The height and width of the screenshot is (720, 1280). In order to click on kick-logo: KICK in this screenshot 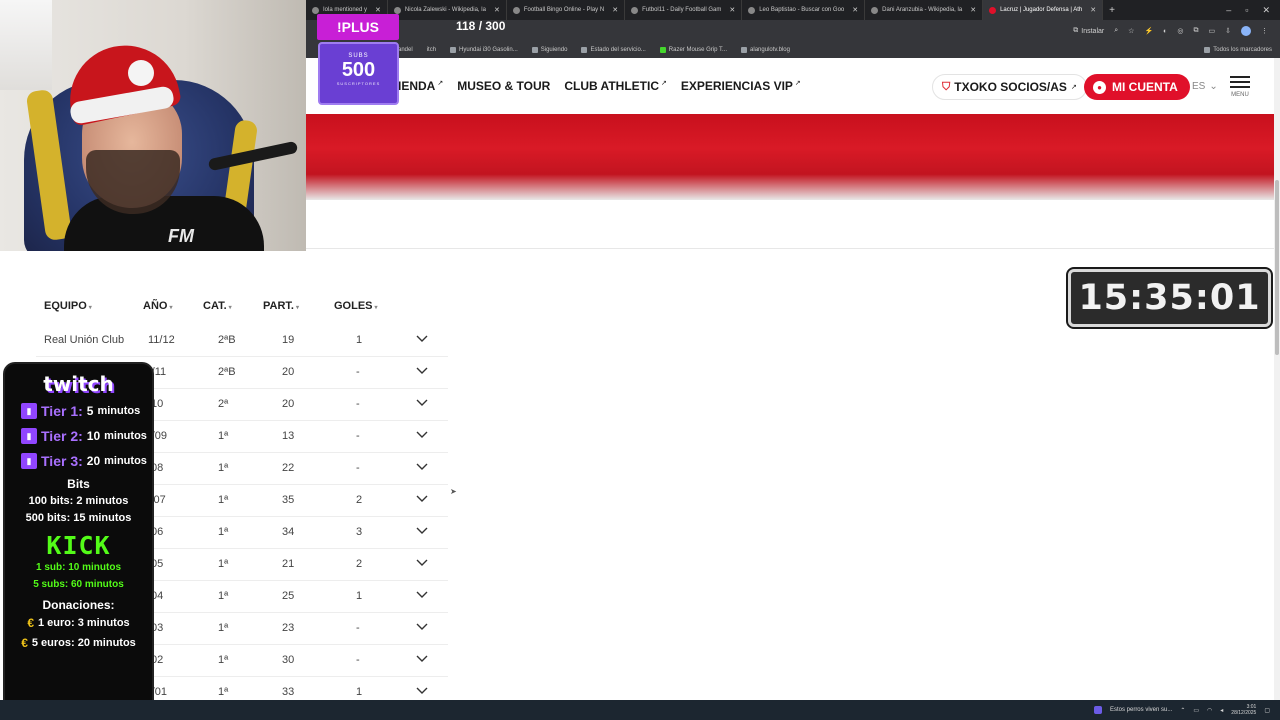, I will do `click(78, 545)`.